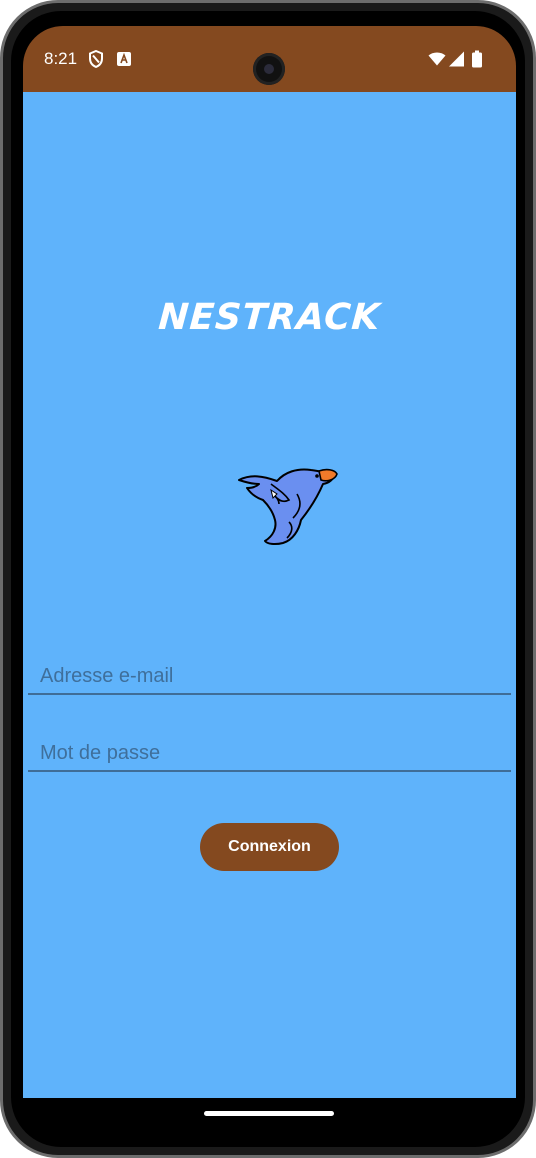 This screenshot has width=536, height=1158. Describe the element at coordinates (61, 58) in the screenshot. I see `status-time: 8:21` at that location.